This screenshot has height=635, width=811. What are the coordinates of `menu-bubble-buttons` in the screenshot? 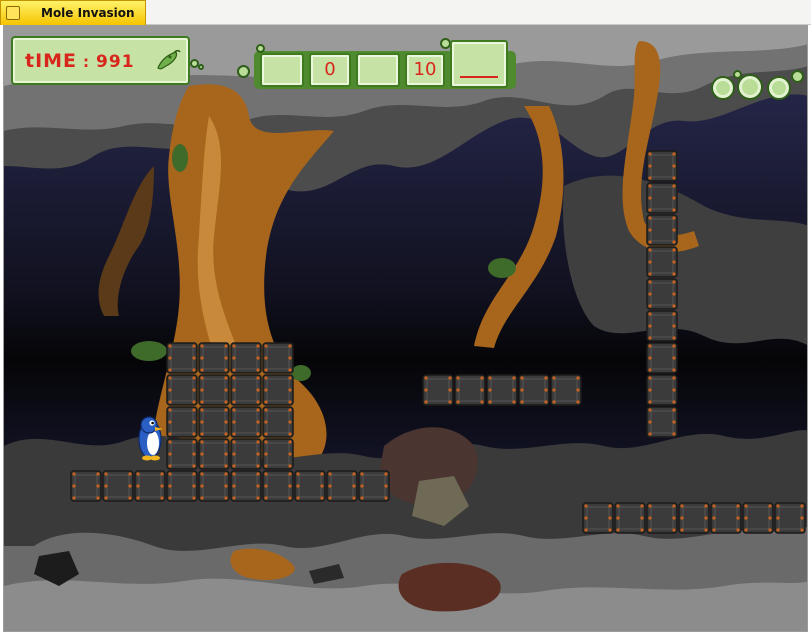 It's located at (759, 88).